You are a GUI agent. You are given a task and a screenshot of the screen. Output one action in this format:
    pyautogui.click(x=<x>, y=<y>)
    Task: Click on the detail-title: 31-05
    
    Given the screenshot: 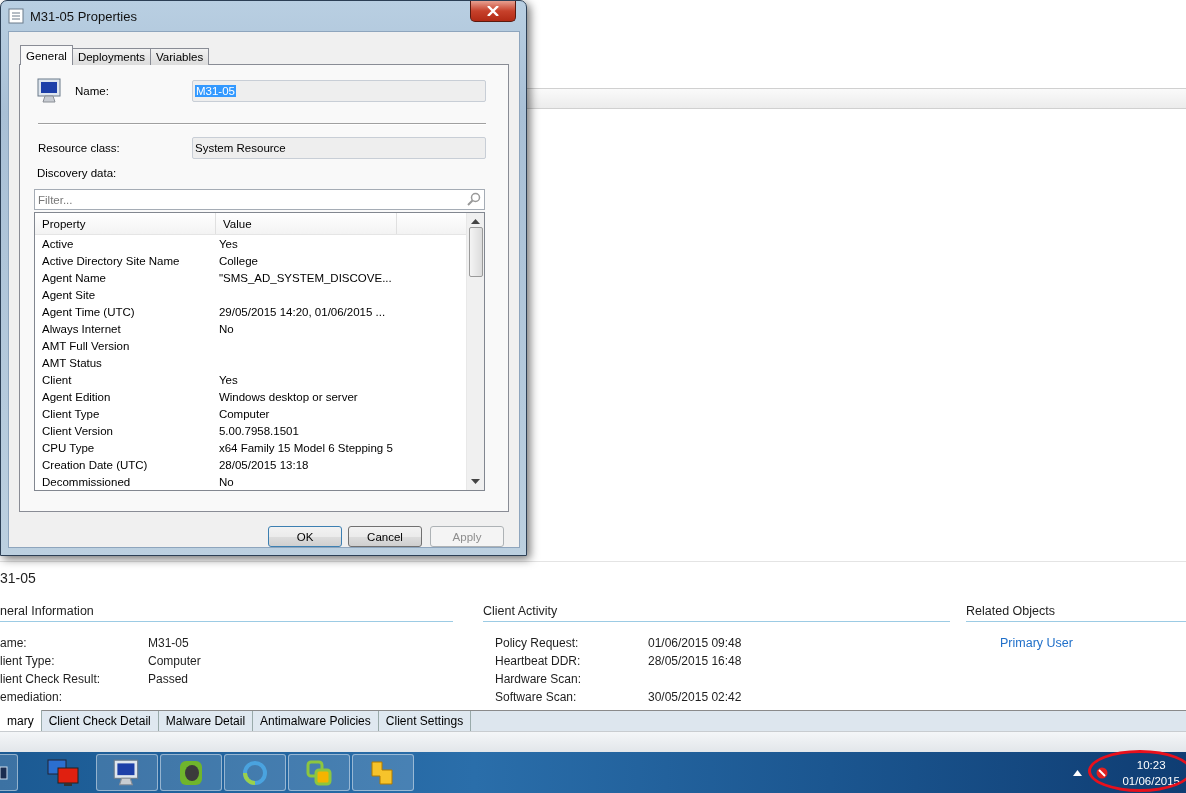 What is the action you would take?
    pyautogui.click(x=18, y=578)
    